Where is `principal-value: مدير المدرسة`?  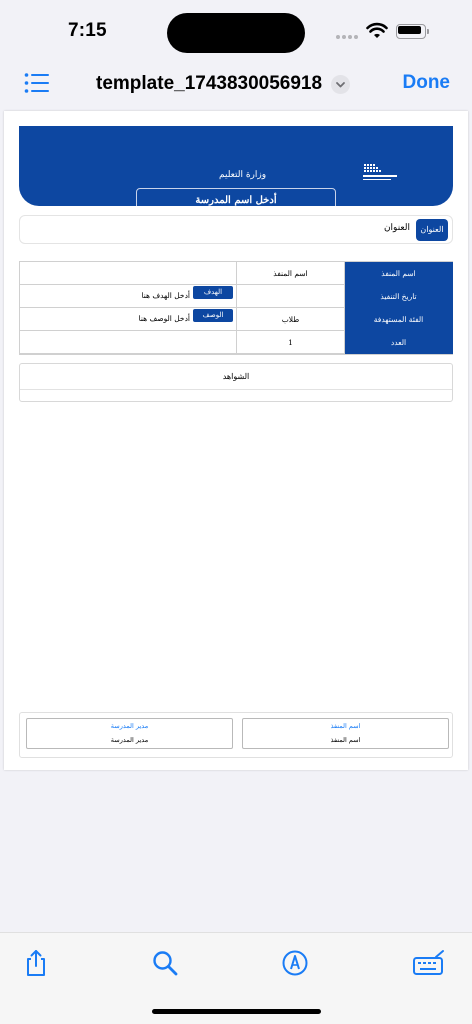 principal-value: مدير المدرسة is located at coordinates (129, 740).